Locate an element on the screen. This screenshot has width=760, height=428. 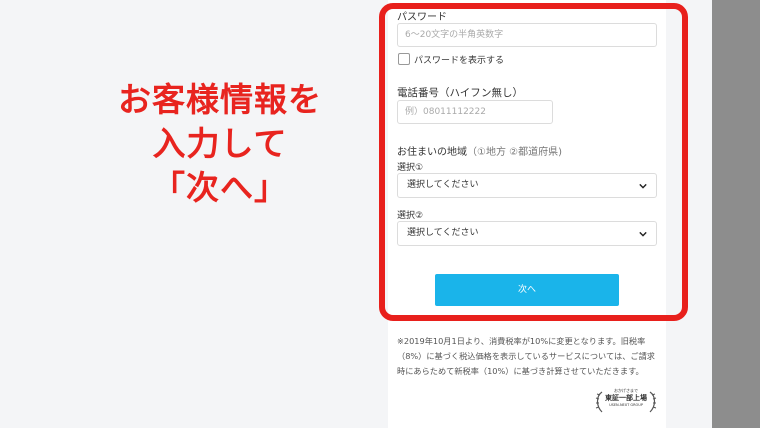
right-shade is located at coordinates (736, 214).